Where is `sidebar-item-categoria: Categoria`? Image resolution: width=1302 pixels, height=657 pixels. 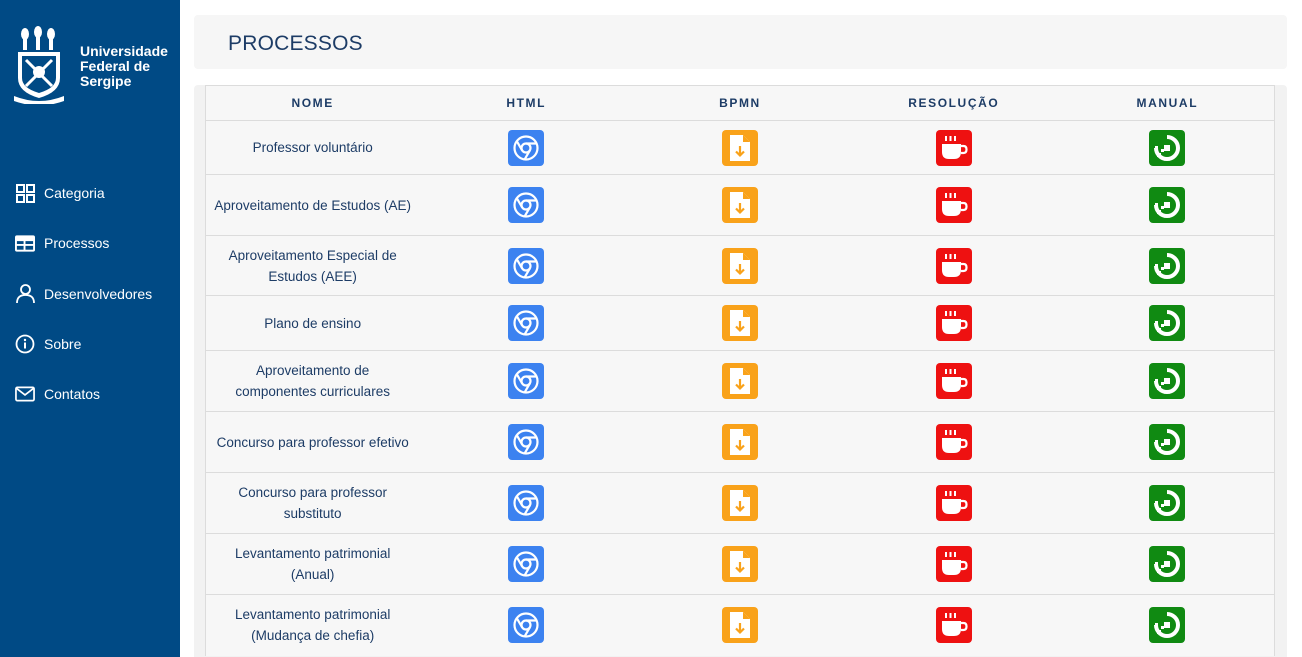
sidebar-item-categoria: Categoria is located at coordinates (90, 193).